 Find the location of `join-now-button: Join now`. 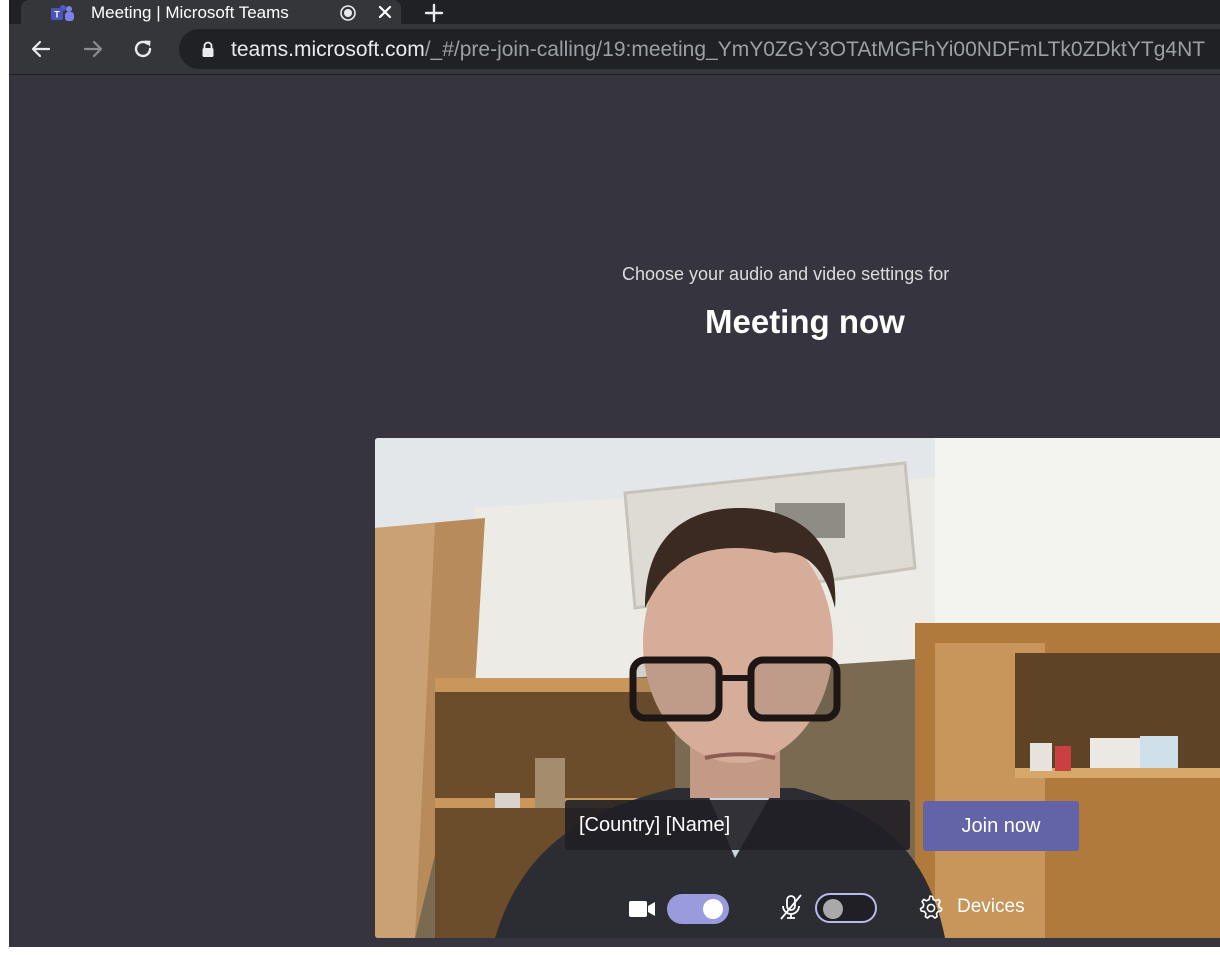

join-now-button: Join now is located at coordinates (1001, 826).